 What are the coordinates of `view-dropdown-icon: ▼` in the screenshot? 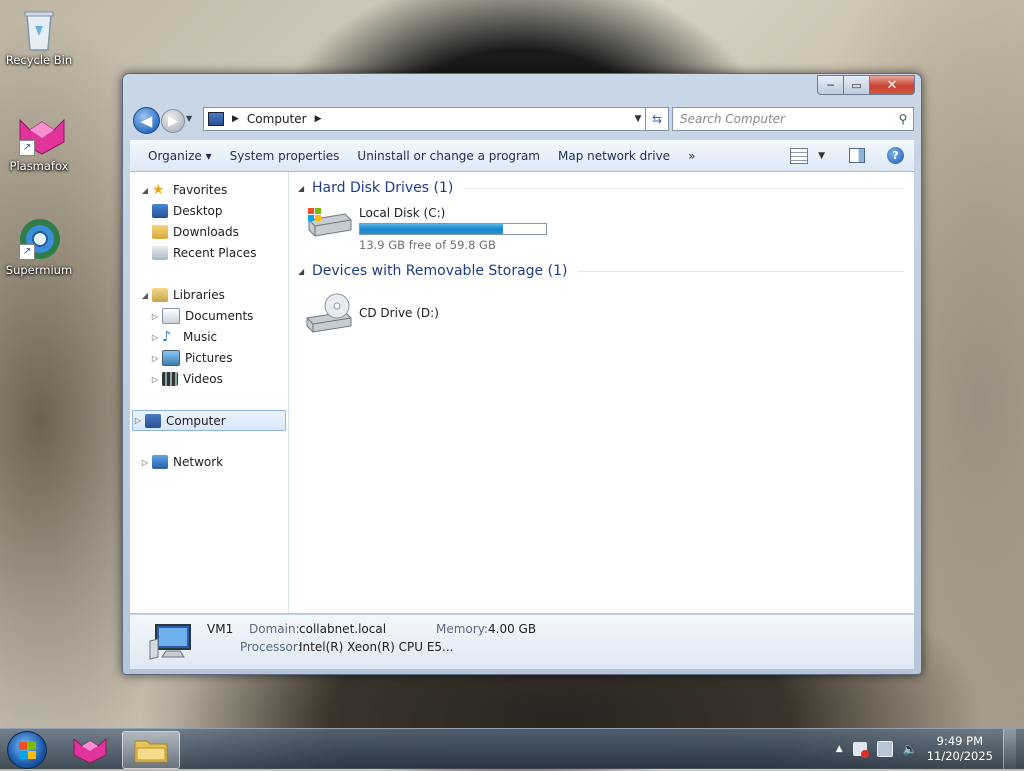 It's located at (821, 156).